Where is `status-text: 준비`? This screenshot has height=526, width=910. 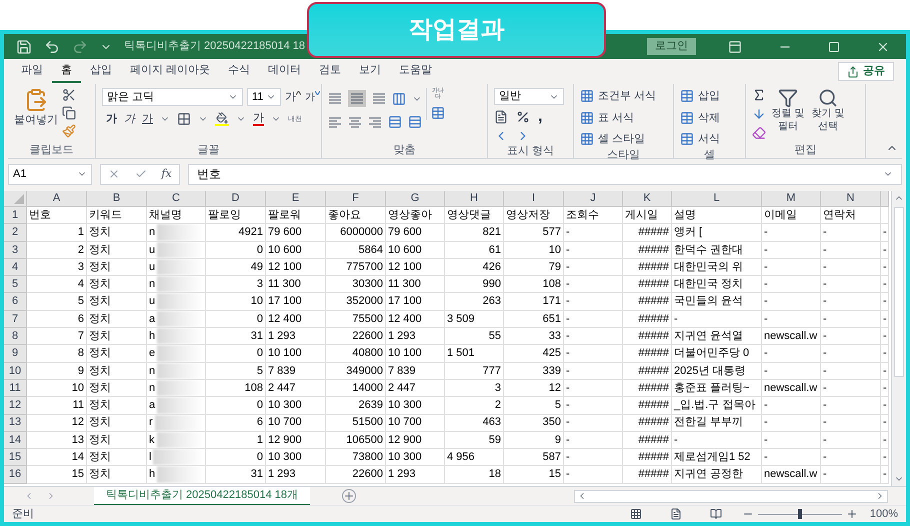
status-text: 준비 is located at coordinates (23, 514).